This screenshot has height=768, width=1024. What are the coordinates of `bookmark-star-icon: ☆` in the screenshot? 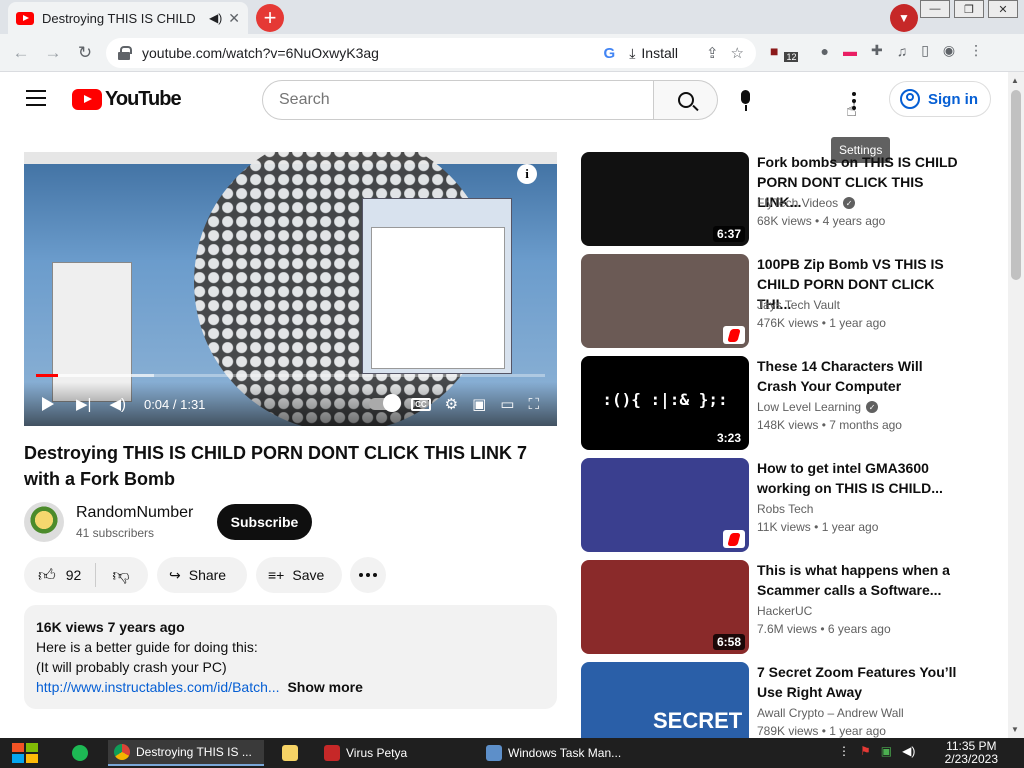 It's located at (737, 53).